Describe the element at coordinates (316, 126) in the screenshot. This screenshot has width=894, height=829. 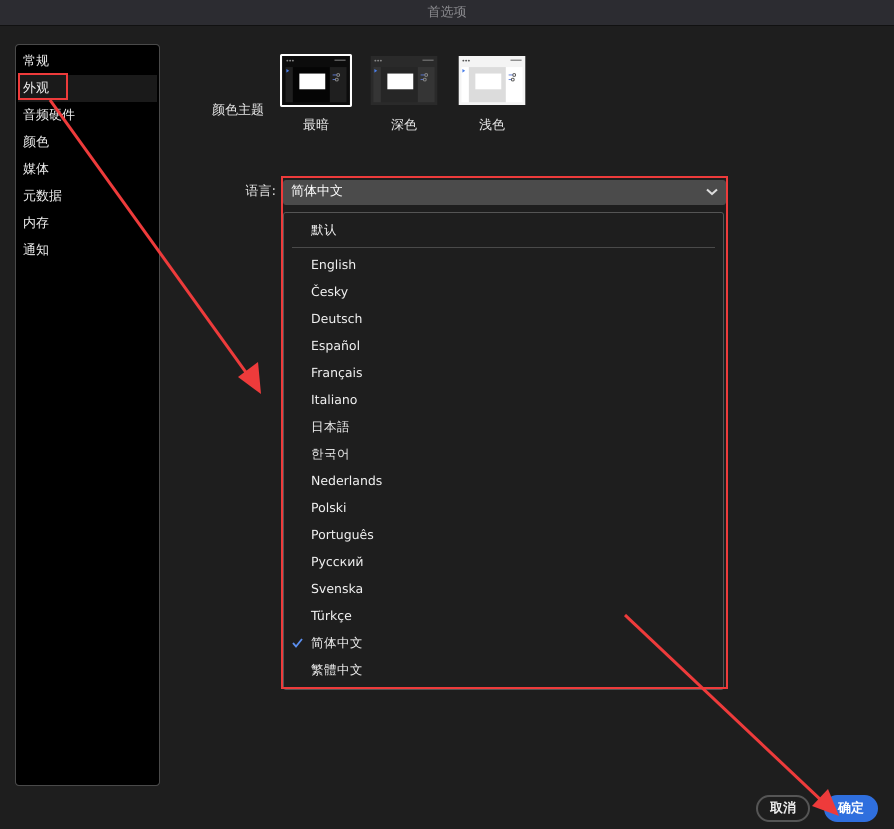
I see `theme-name: 最暗` at that location.